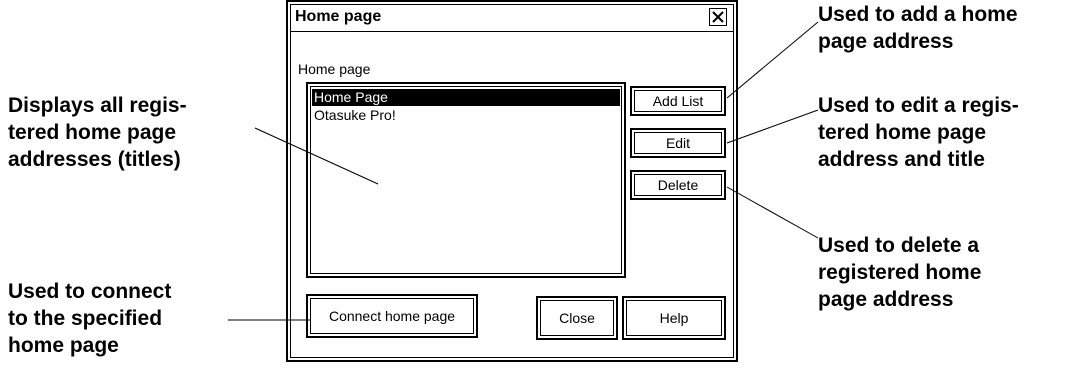 Image resolution: width=1085 pixels, height=369 pixels. What do you see at coordinates (772, 126) in the screenshot?
I see `leader-line-edit` at bounding box center [772, 126].